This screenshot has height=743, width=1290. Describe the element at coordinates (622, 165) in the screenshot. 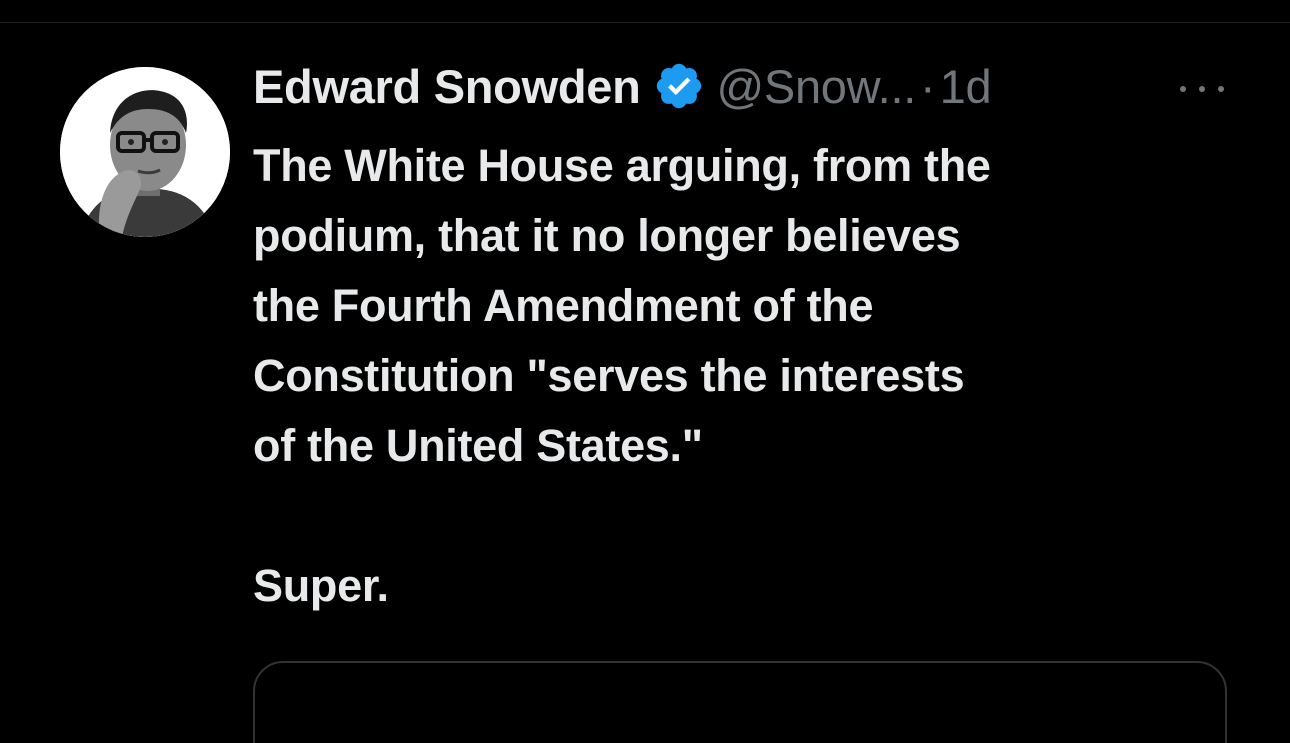

I see `tweet-text-line: The White House arguing, from the` at that location.